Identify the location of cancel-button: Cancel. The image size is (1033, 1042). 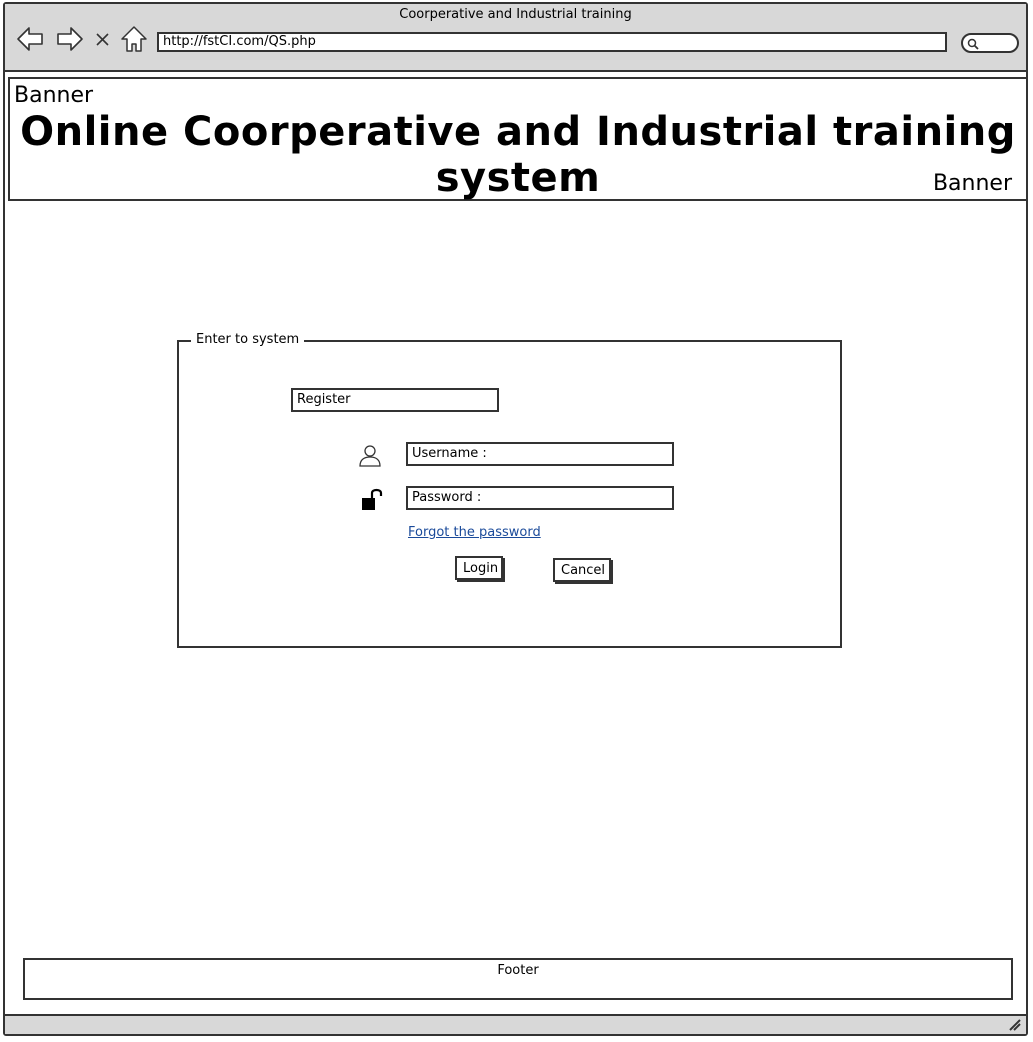
(582, 570).